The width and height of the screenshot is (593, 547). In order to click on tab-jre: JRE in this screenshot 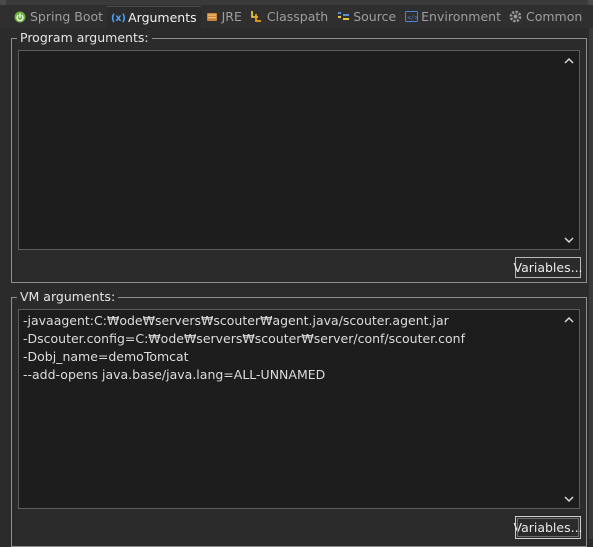, I will do `click(223, 17)`.